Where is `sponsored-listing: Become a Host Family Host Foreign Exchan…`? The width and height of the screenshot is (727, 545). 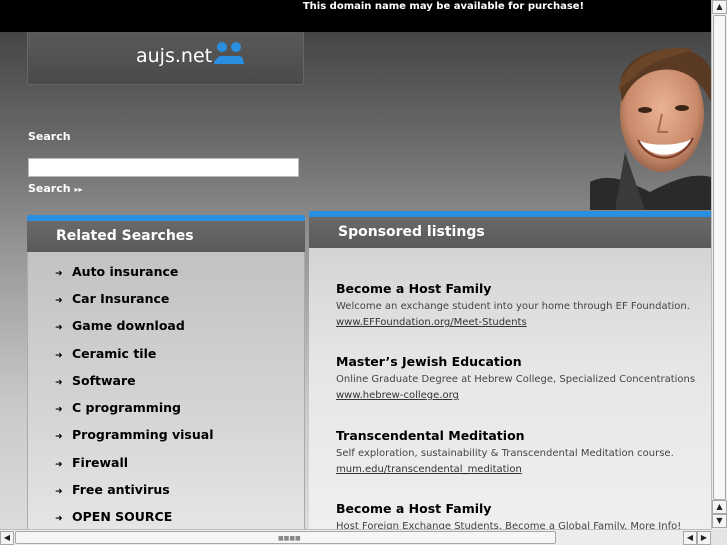 sponsored-listing: Become a Host Family Host Foreign Exchan… is located at coordinates (508, 515).